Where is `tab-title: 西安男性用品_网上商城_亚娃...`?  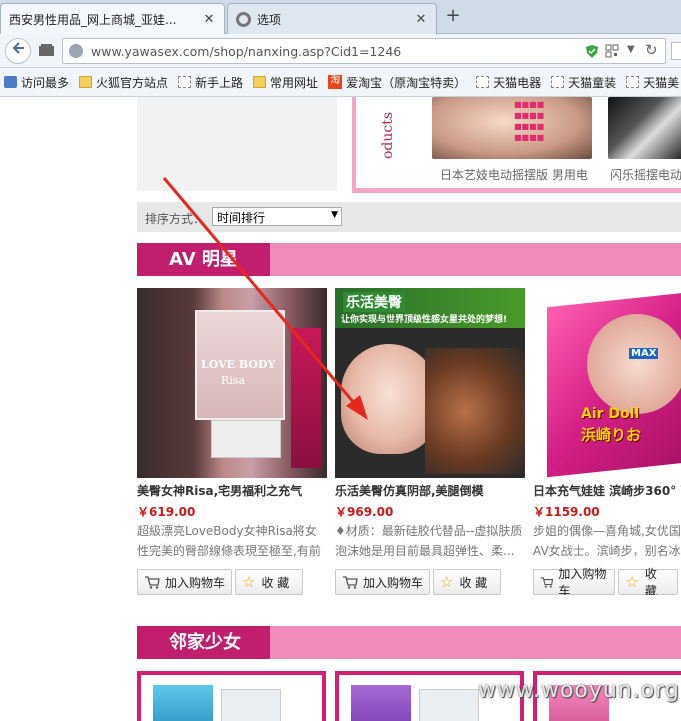
tab-title: 西安男性用品_网上商城_亚娃... is located at coordinates (93, 19).